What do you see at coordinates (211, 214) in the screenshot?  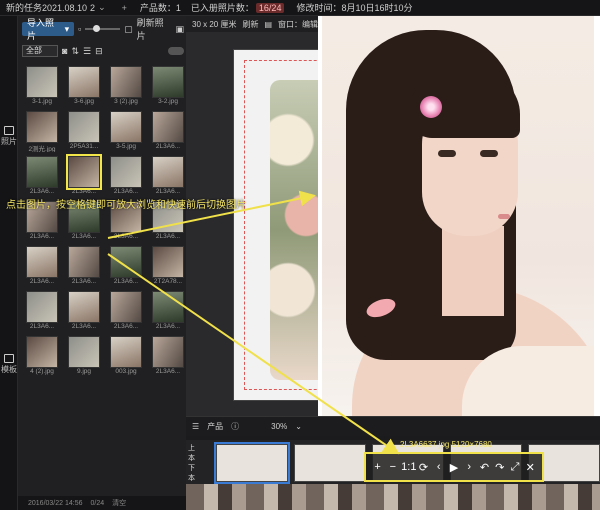 I see `arrow-to-preview` at bounding box center [211, 214].